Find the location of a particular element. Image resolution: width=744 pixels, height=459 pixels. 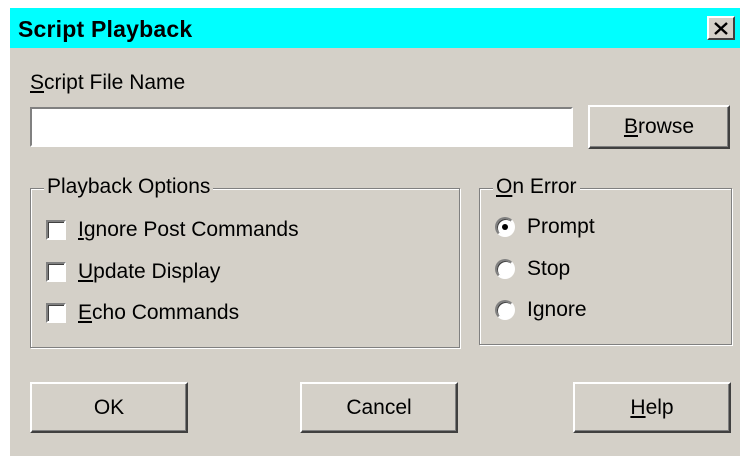

dialog-title: Script Playback is located at coordinates (105, 29).